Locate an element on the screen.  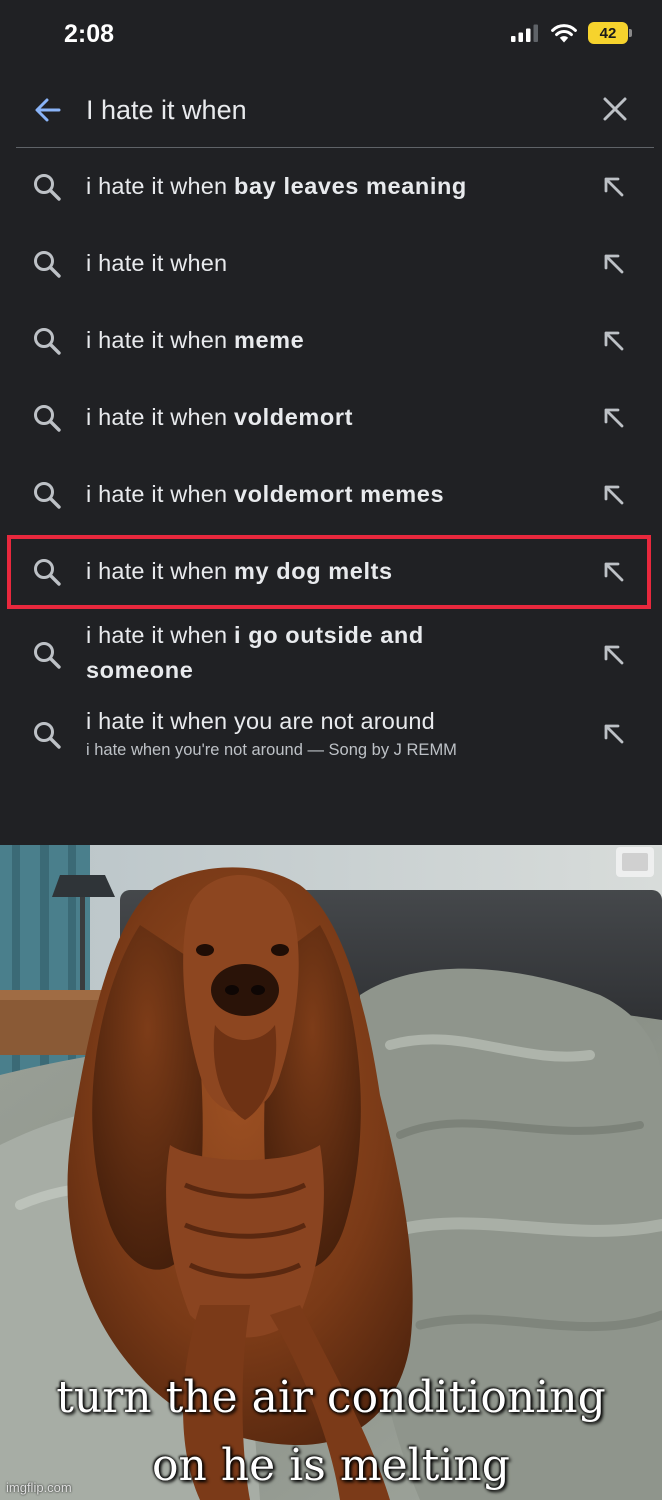
status-time: 2:08 is located at coordinates (89, 34).